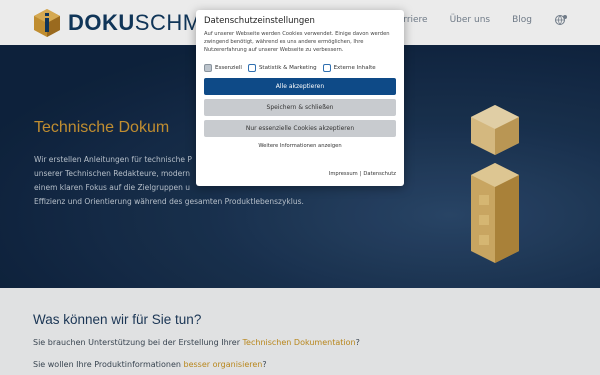 The image size is (600, 375). Describe the element at coordinates (300, 107) in the screenshot. I see `save-close-button: Speichern & schließen` at that location.